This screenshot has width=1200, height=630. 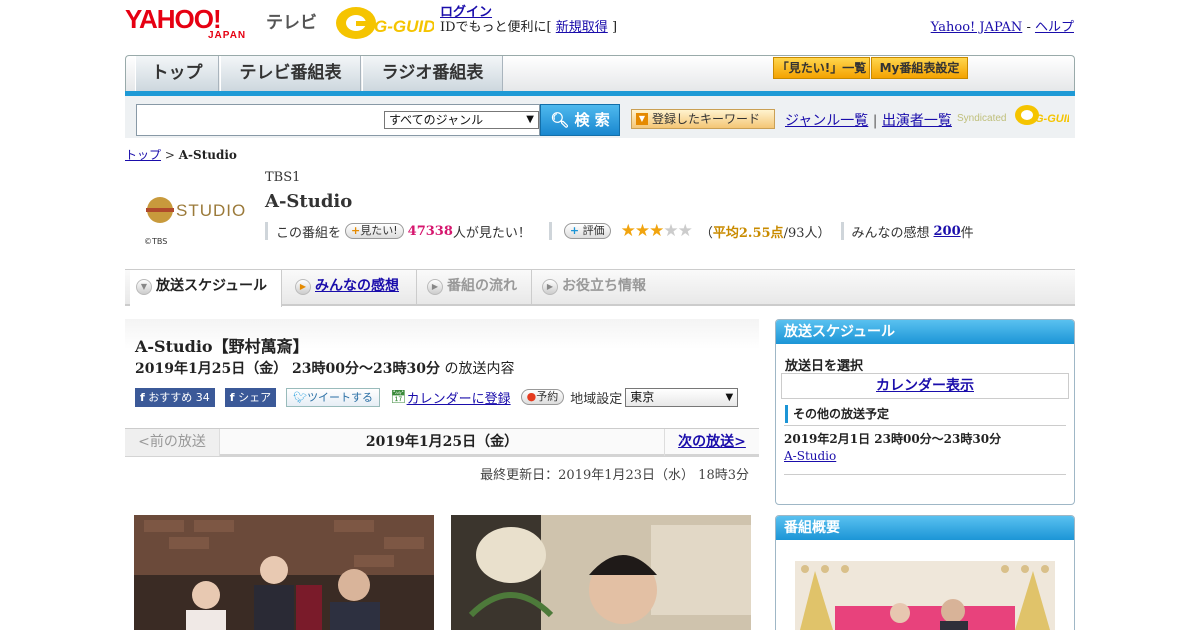 I want to click on breadcrumb-current: A-Studio, so click(x=207, y=155).